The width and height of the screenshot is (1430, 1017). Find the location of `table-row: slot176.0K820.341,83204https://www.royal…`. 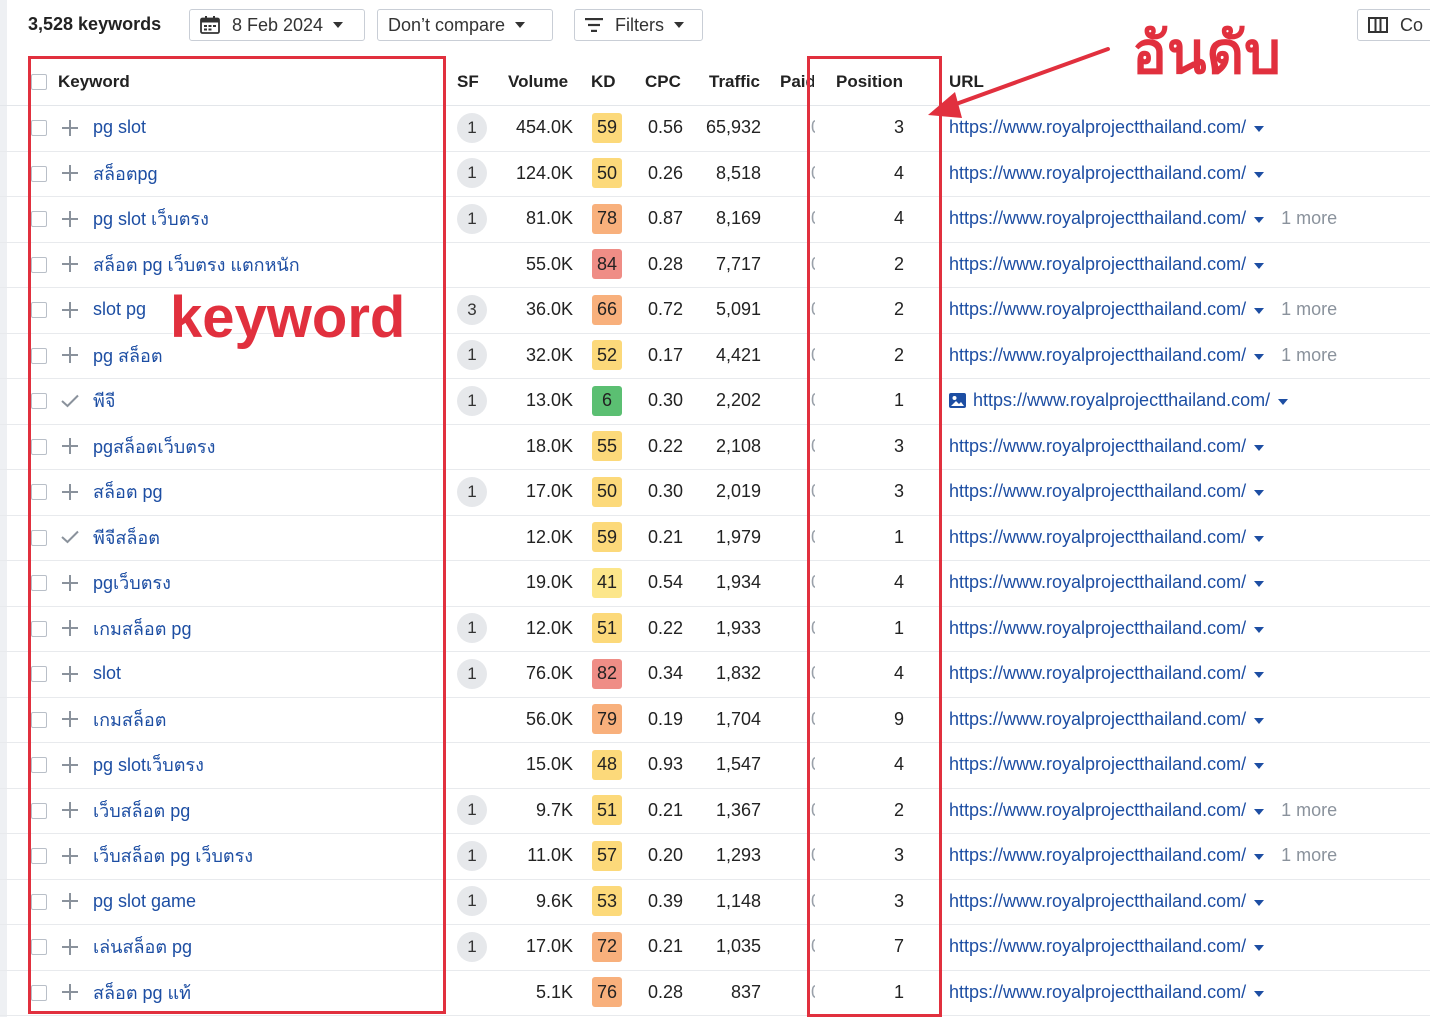

table-row: slot176.0K820.341,83204https://www.royal… is located at coordinates (715, 674).